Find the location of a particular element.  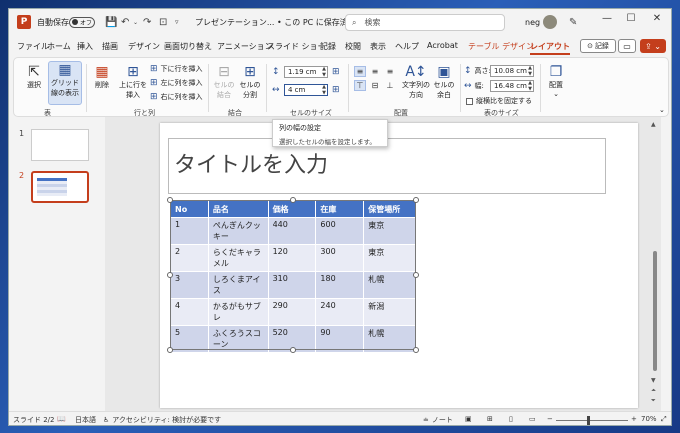

tab-review: 校閲 is located at coordinates (353, 46).